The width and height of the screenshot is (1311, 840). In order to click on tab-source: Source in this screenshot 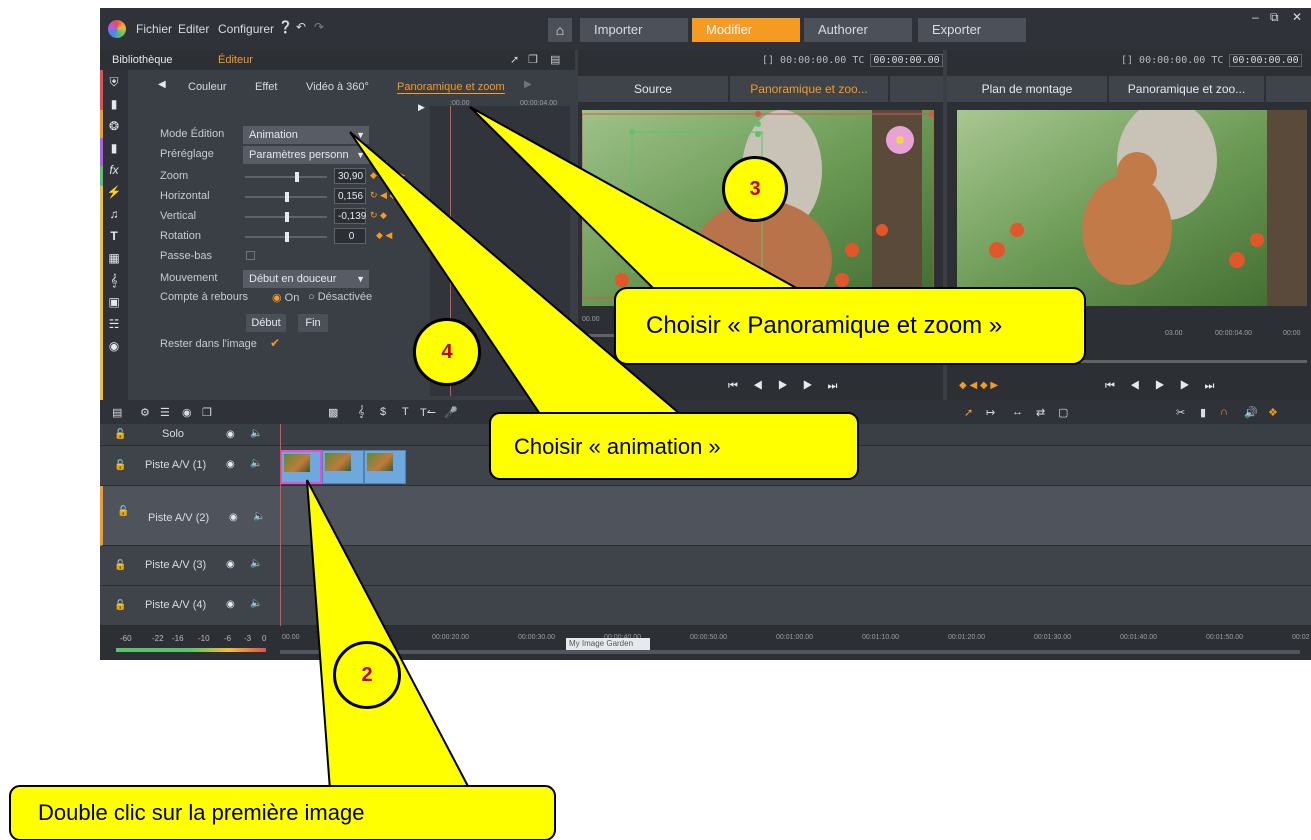, I will do `click(653, 89)`.